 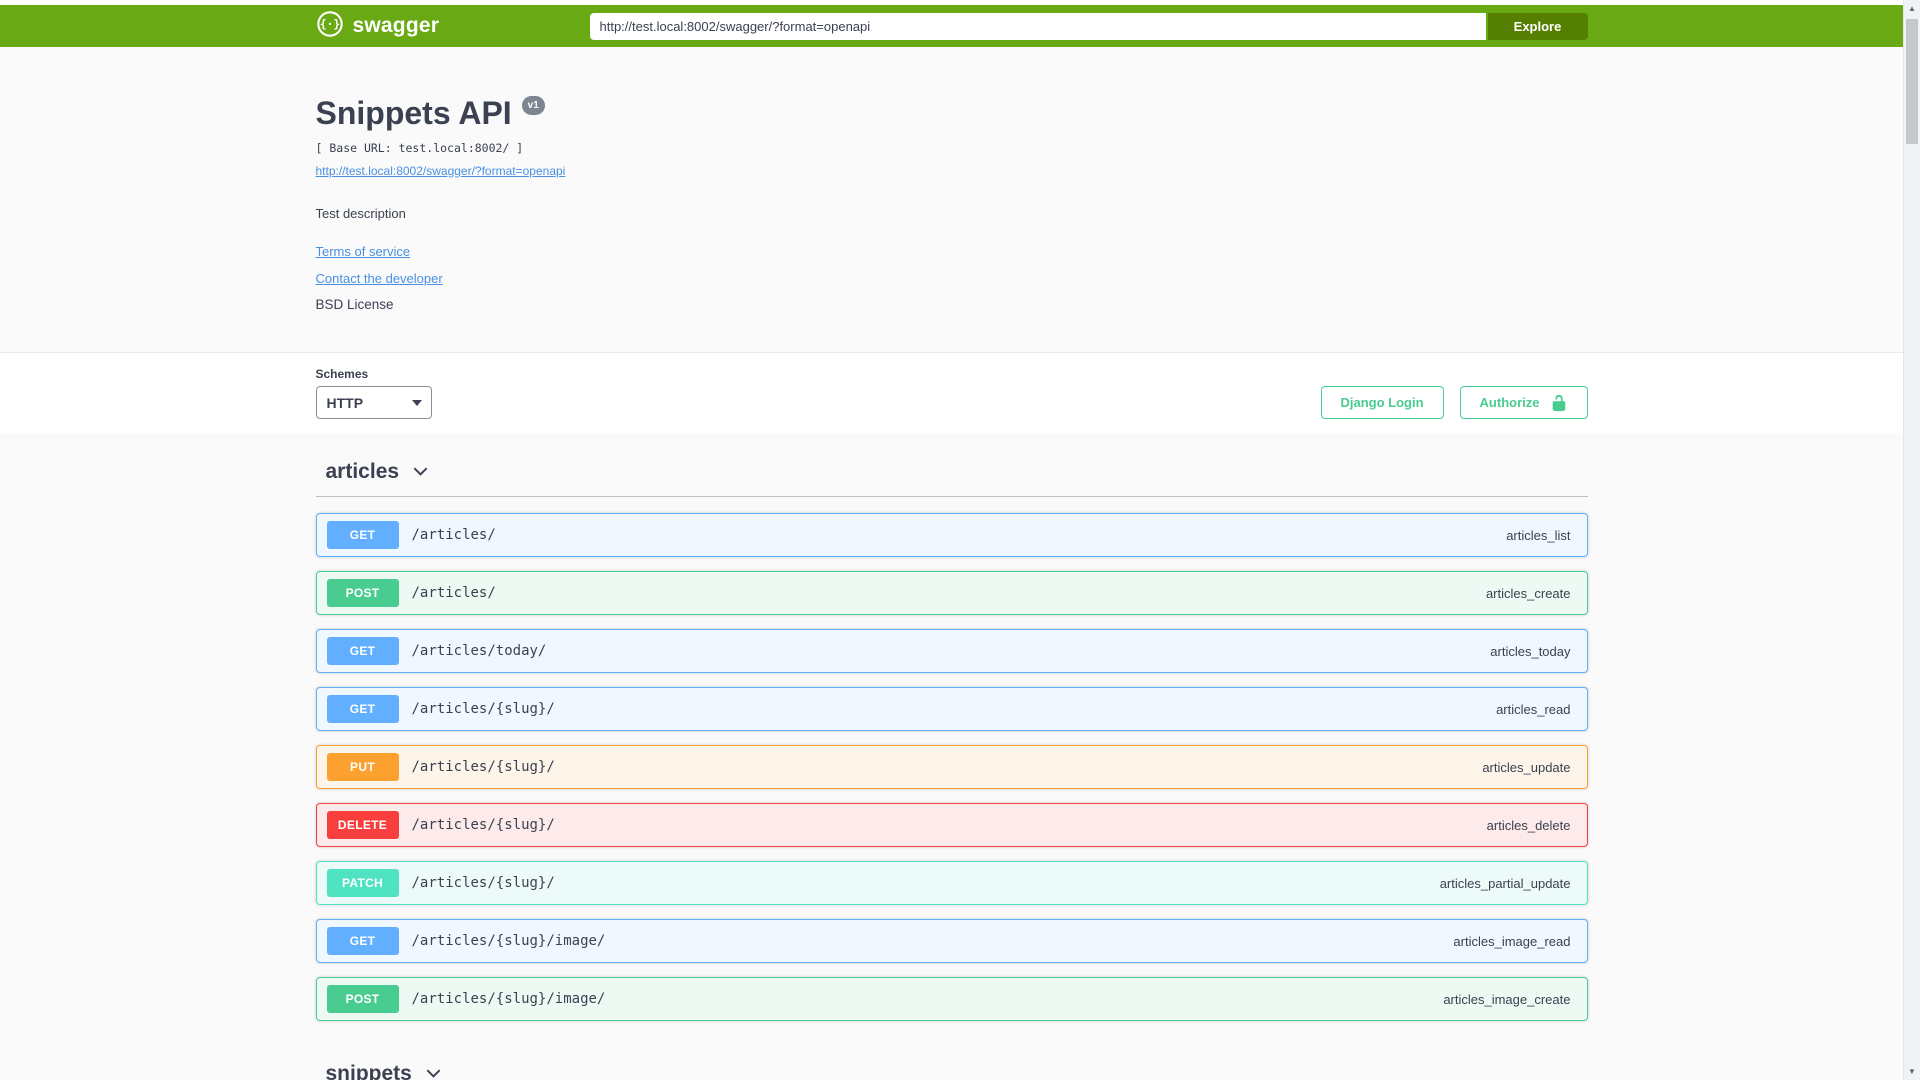 What do you see at coordinates (952, 113) in the screenshot?
I see `page-title: Snippets API v1` at bounding box center [952, 113].